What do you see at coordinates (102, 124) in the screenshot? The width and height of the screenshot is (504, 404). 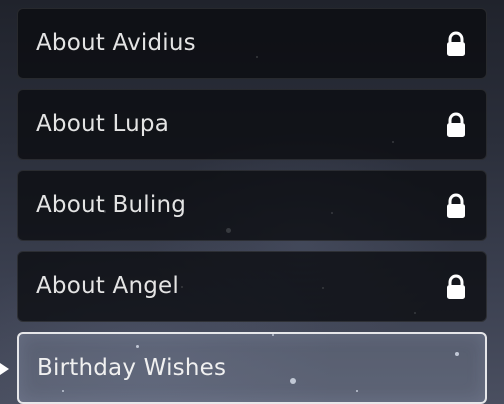 I see `menu-item-label: About Lupa` at bounding box center [102, 124].